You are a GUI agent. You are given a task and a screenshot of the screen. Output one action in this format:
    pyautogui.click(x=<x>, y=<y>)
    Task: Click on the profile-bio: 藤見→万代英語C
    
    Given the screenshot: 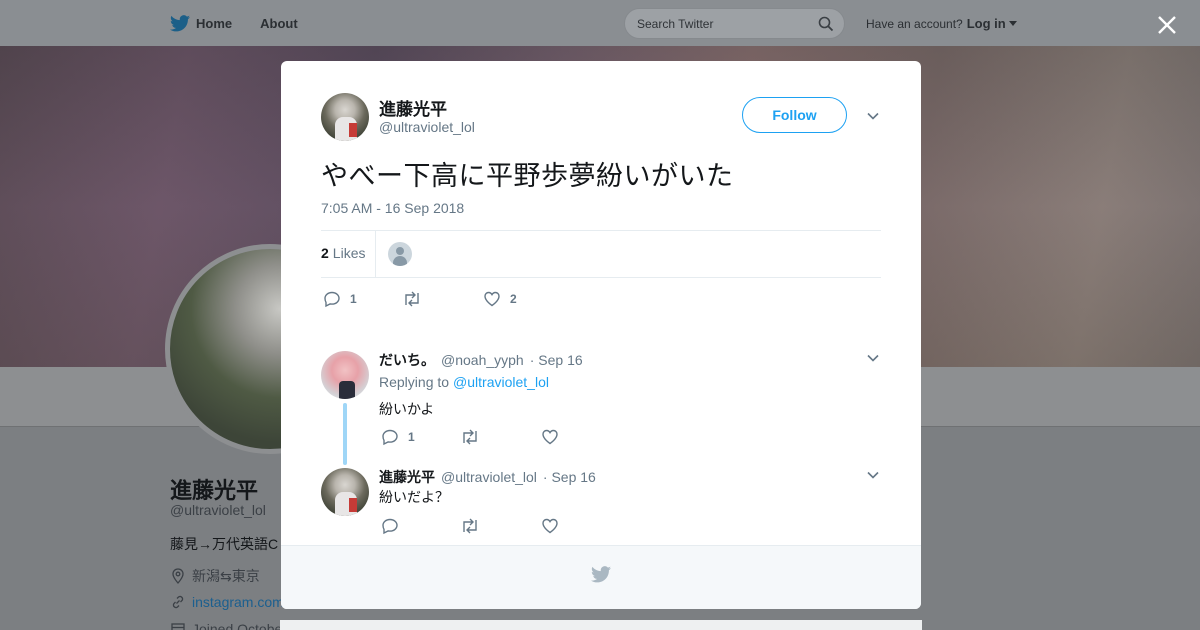 What is the action you would take?
    pyautogui.click(x=224, y=544)
    